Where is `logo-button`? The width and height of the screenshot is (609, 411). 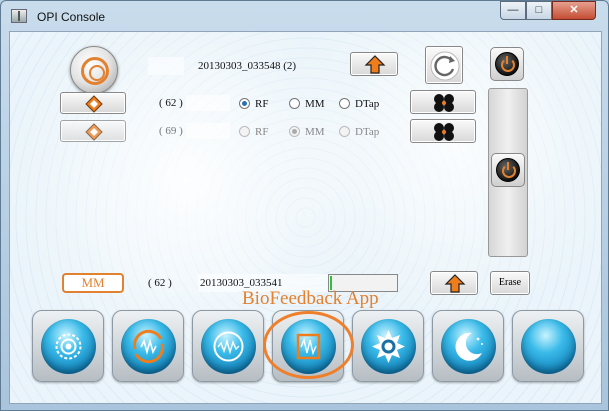 logo-button is located at coordinates (94, 70).